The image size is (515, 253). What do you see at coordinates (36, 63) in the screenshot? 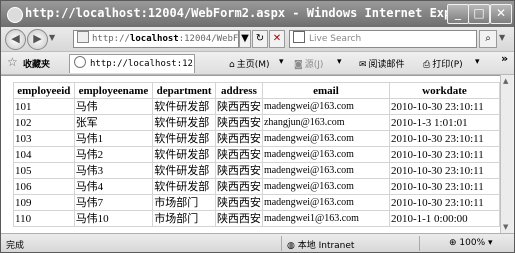
I see `favorites-button: 收藏夹` at bounding box center [36, 63].